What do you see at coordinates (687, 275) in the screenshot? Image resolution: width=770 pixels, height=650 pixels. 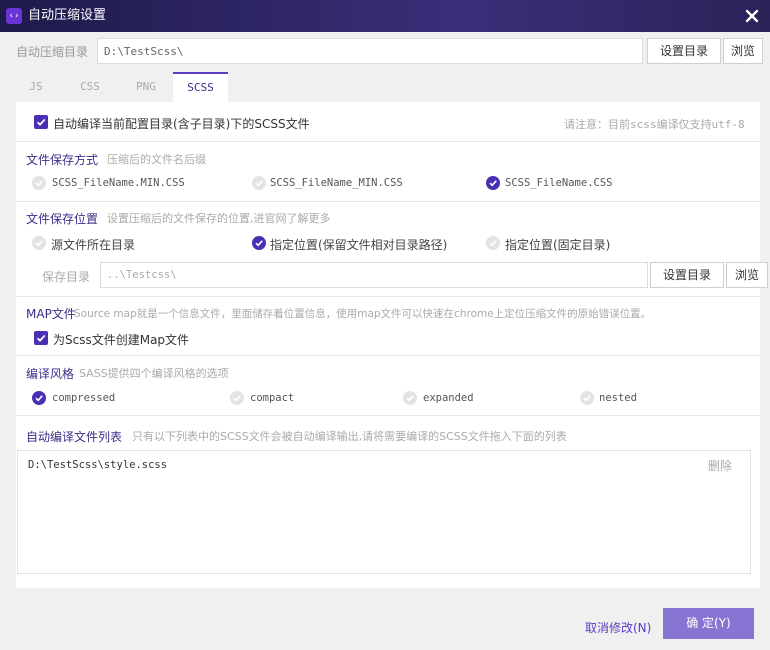 I see `set-save-dir-button: 设置目录` at bounding box center [687, 275].